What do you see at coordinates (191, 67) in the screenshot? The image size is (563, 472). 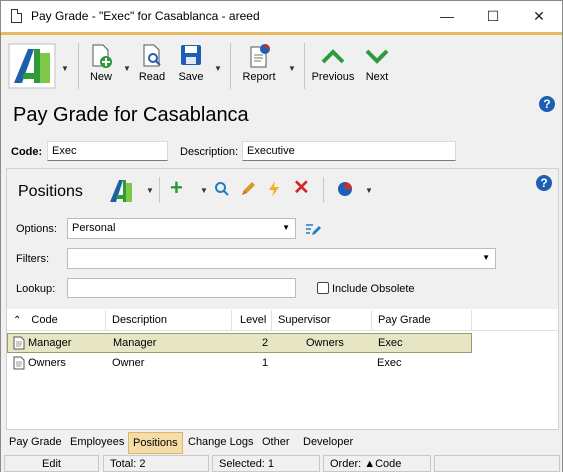 I see `save-button: Save` at bounding box center [191, 67].